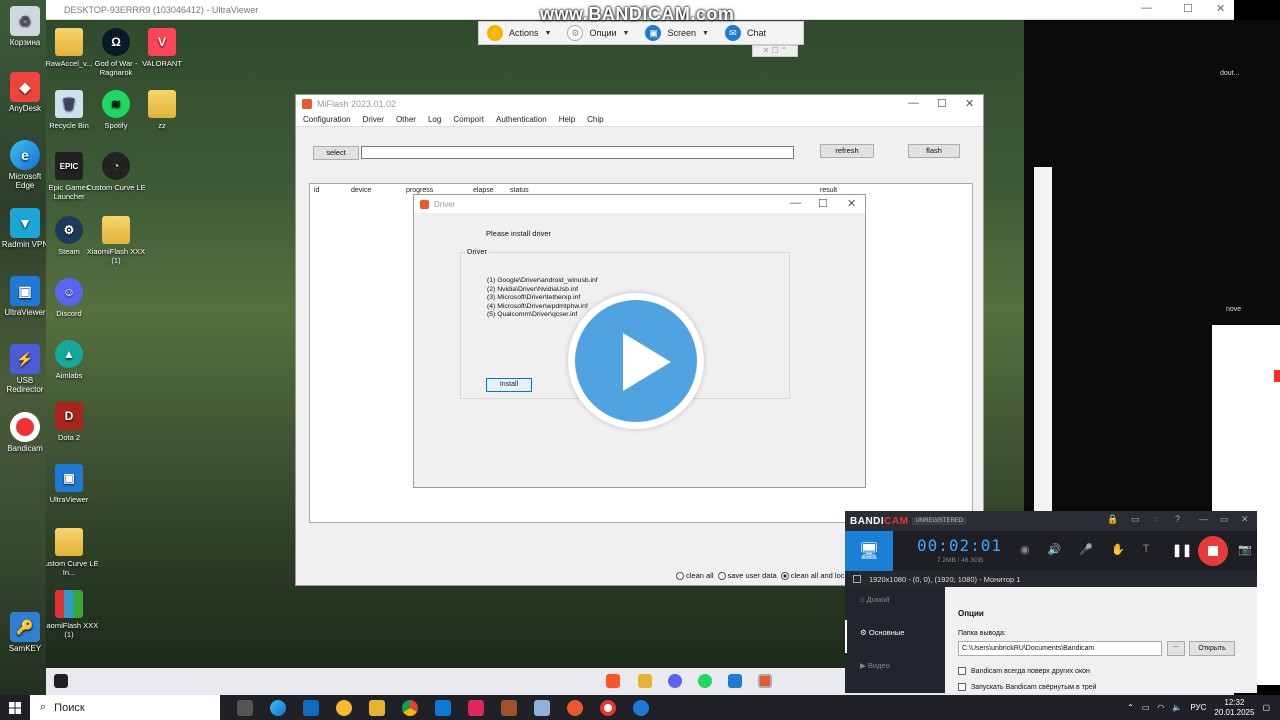  Describe the element at coordinates (373, 119) in the screenshot. I see `menu-driver: Driver` at that location.